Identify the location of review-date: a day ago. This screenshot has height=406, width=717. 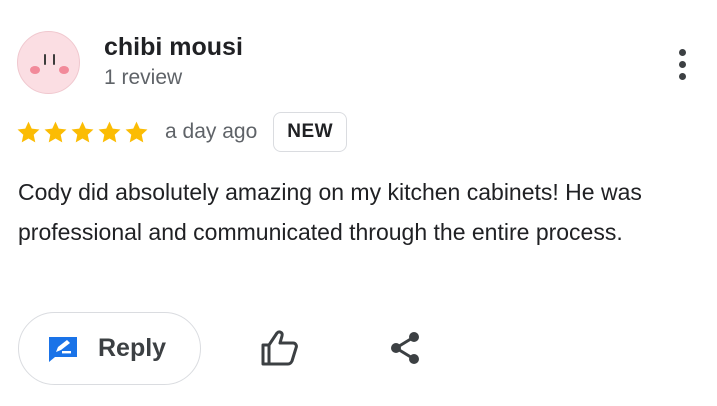
(211, 131).